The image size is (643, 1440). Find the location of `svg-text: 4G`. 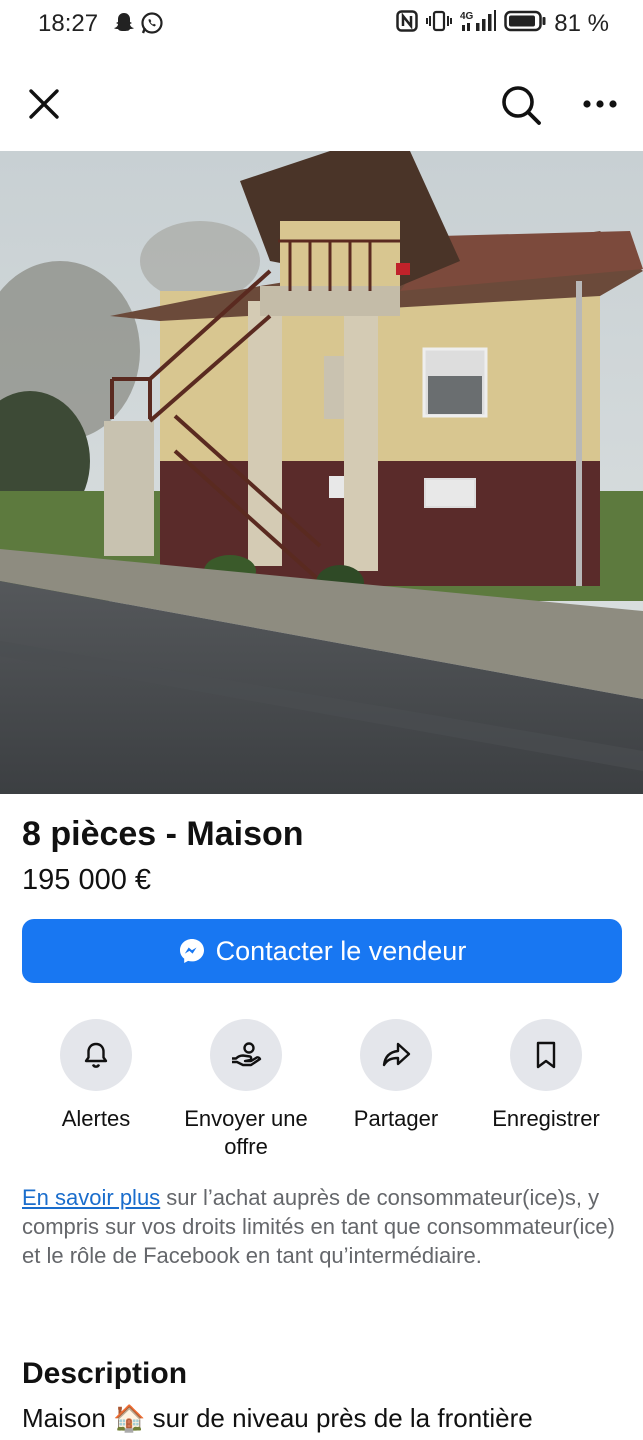

svg-text: 4G is located at coordinates (467, 16).